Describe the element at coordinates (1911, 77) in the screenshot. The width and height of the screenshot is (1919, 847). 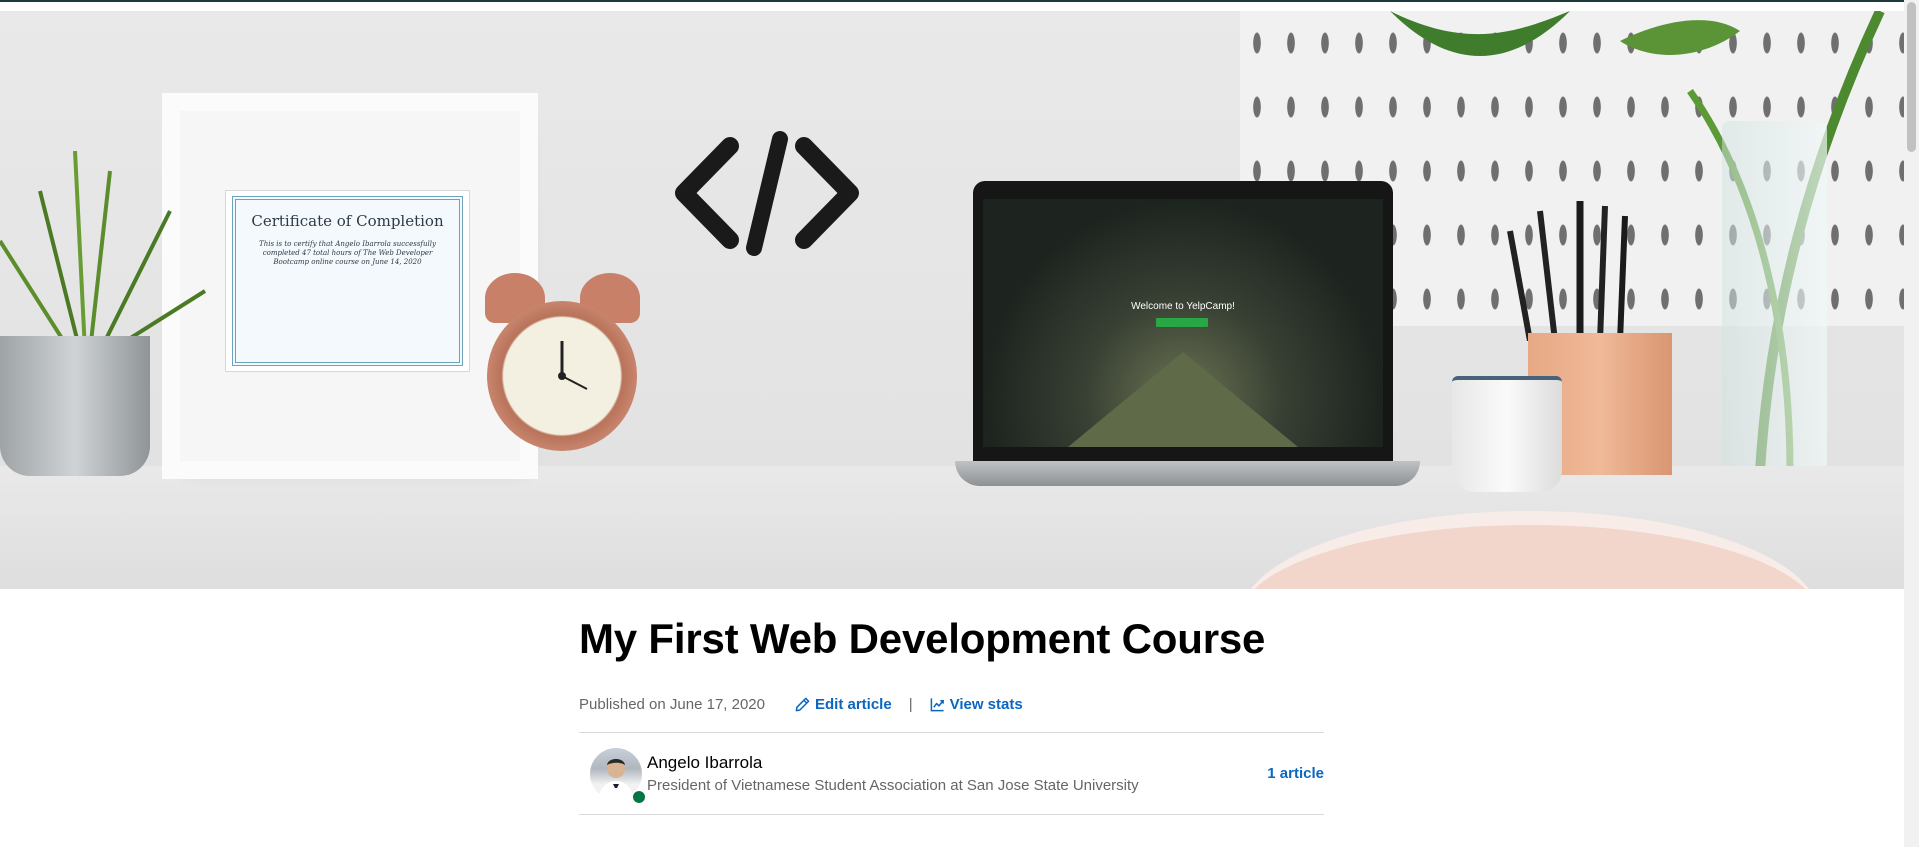
I see `scrollbar-thumb` at that location.